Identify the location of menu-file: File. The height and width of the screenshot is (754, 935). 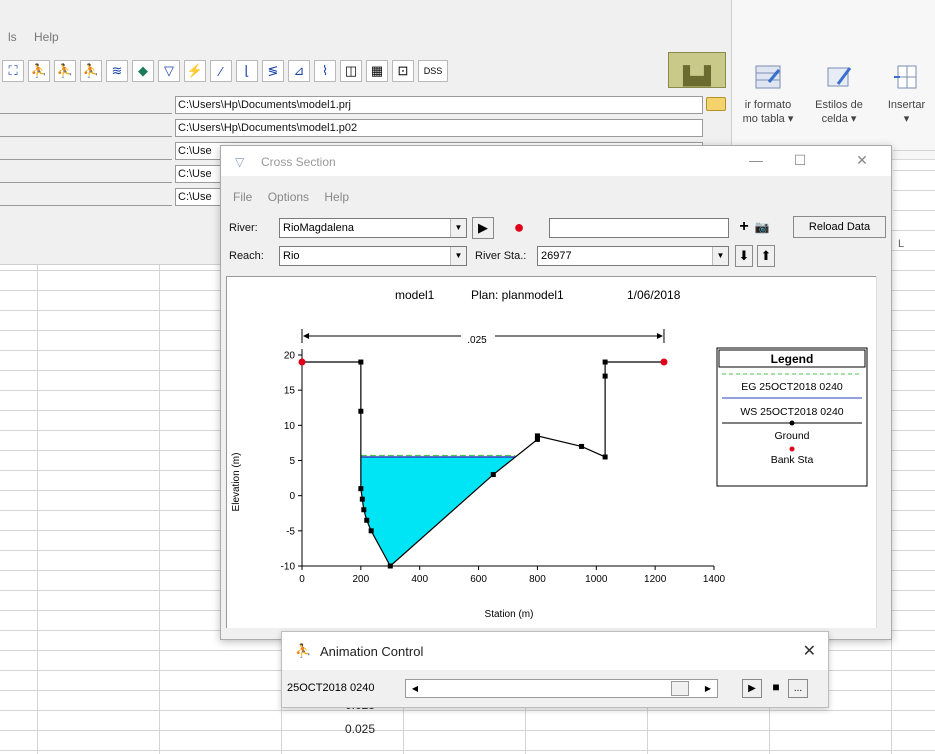
(242, 197).